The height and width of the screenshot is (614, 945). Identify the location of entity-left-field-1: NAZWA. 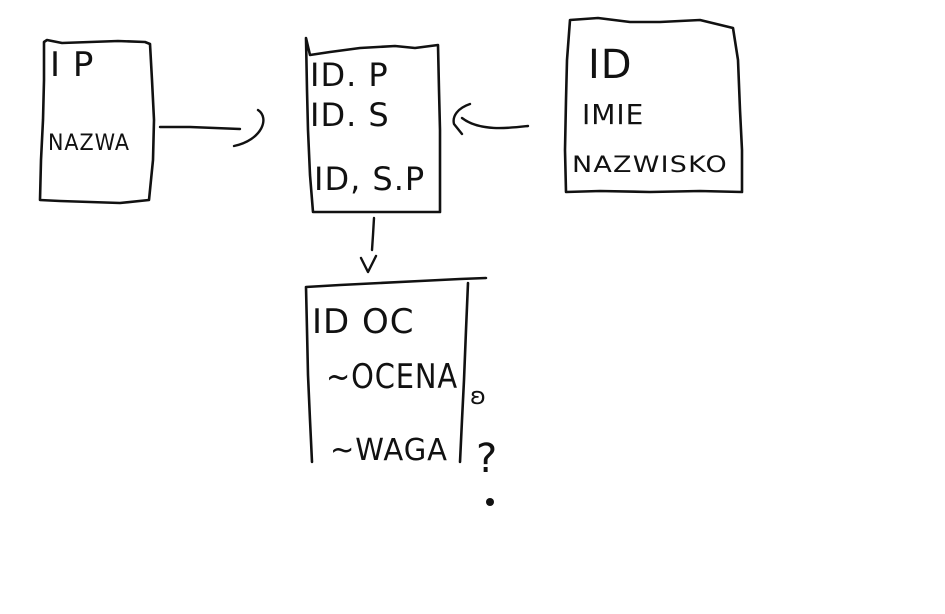
(89, 143).